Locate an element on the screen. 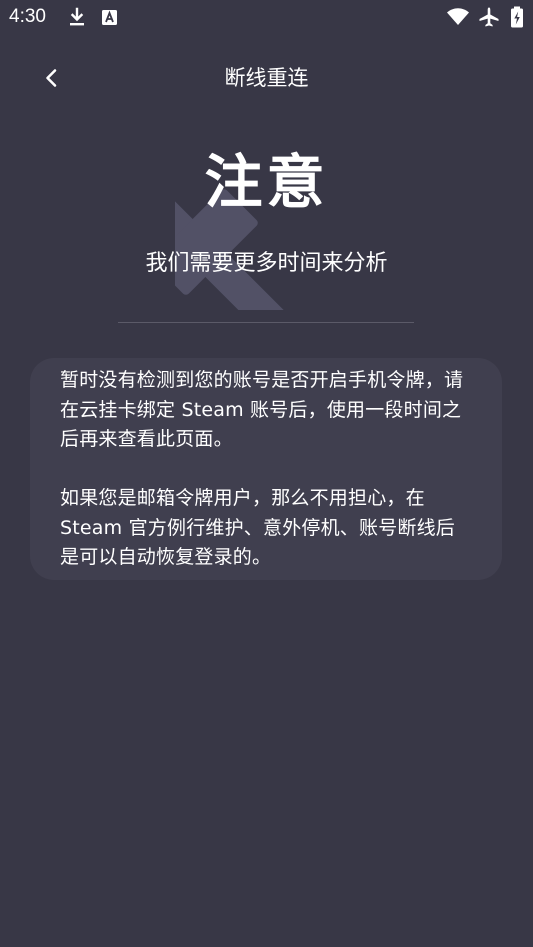 This screenshot has width=533, height=947. status-time: 4:30 is located at coordinates (27, 16).